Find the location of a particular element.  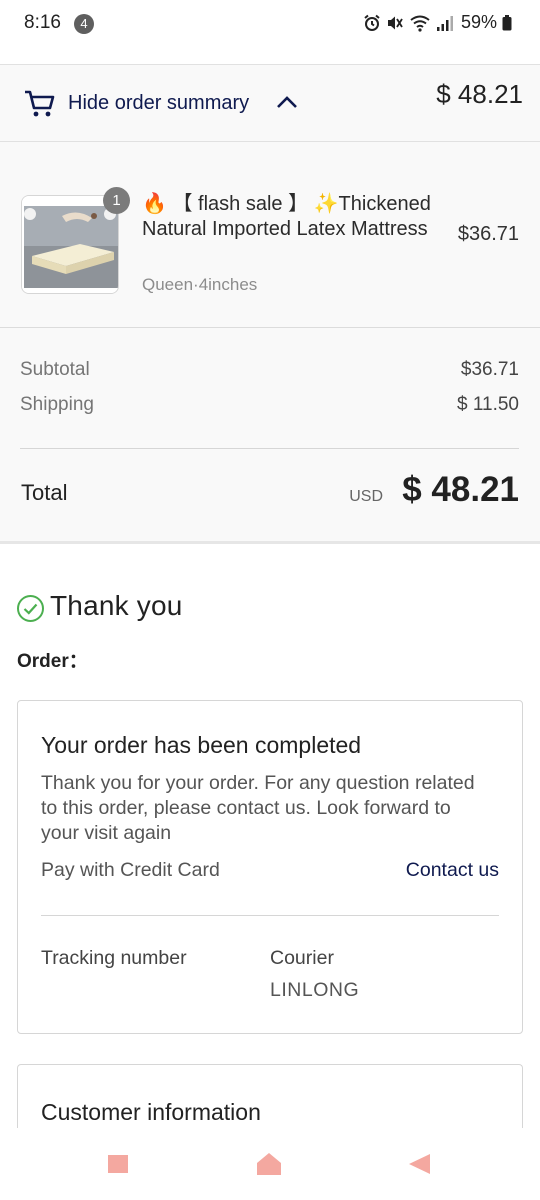

status-icons: 59% is located at coordinates (437, 22).